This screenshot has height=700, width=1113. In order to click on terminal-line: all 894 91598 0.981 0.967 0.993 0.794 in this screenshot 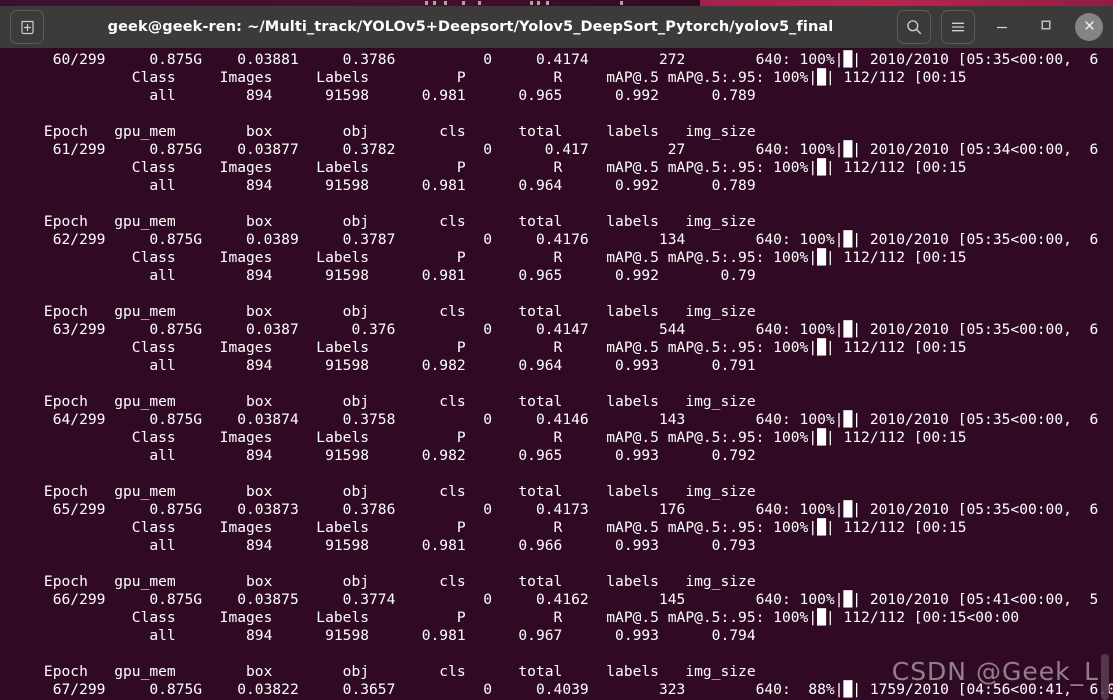, I will do `click(378, 635)`.